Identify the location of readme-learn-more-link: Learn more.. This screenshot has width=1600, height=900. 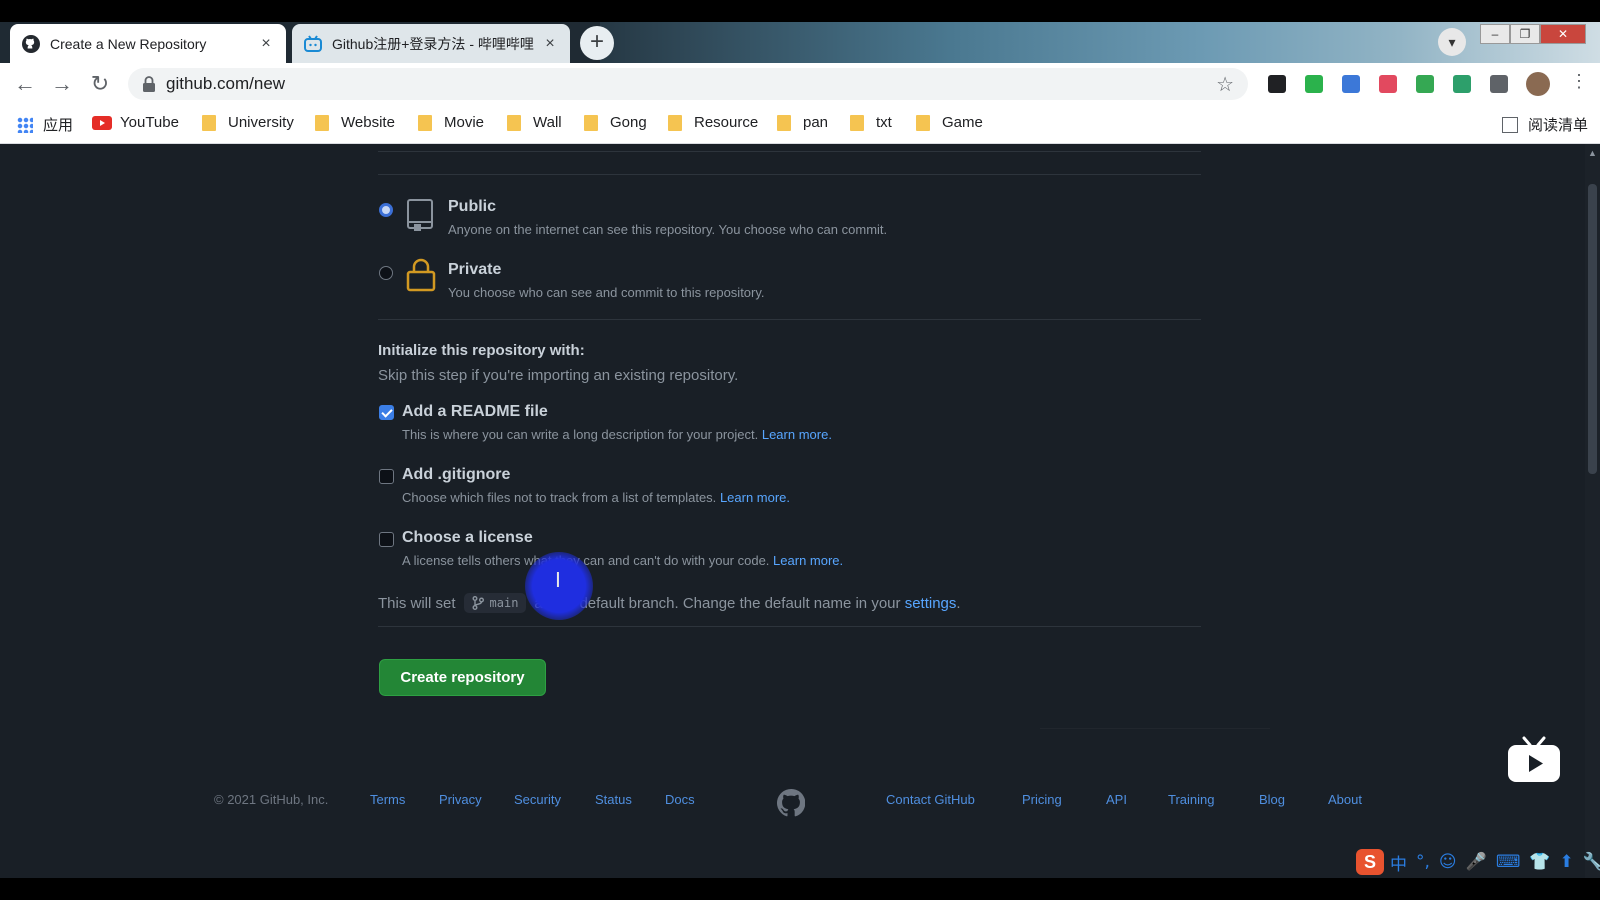
(797, 434).